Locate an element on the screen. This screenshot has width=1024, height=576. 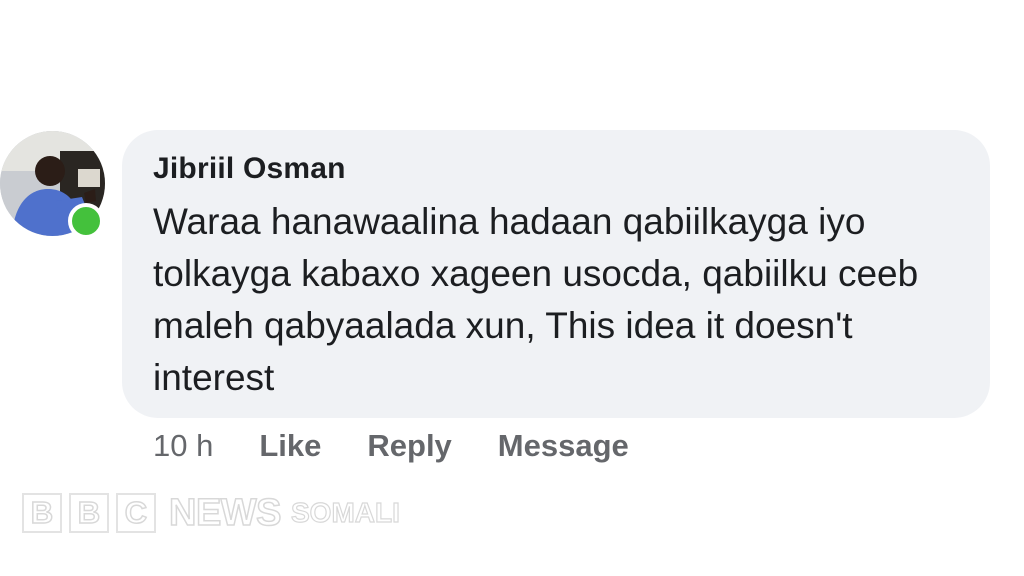
online-status-icon is located at coordinates (86, 221).